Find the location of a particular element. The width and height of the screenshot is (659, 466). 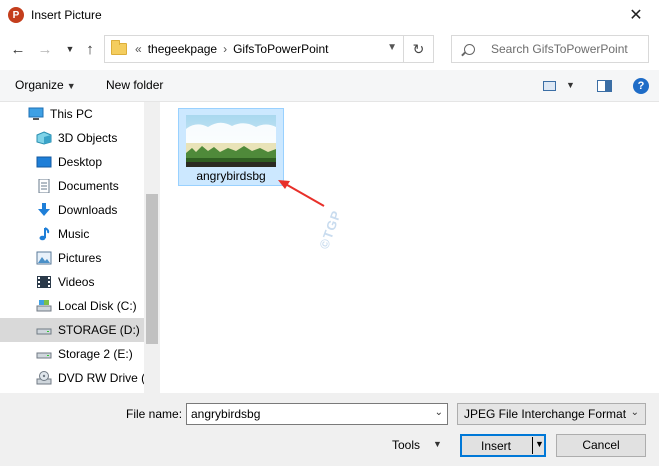

cancel-button: Cancel is located at coordinates (601, 445).